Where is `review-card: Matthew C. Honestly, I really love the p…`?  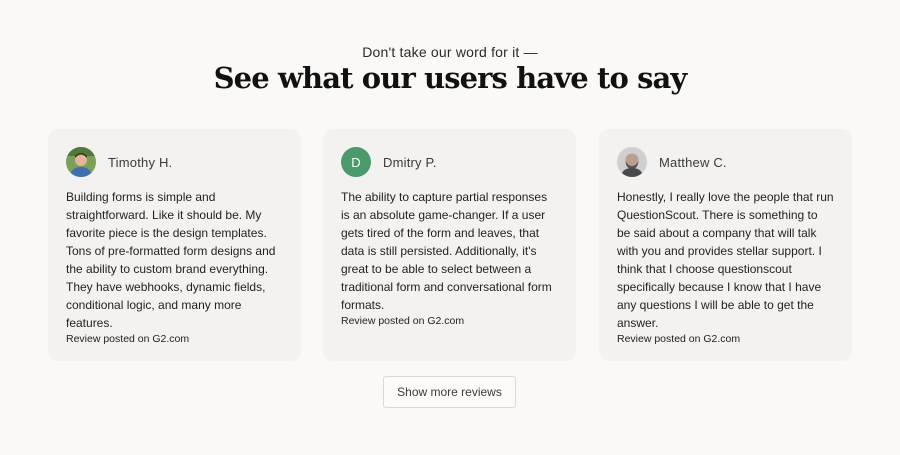 review-card: Matthew C. Honestly, I really love the p… is located at coordinates (725, 245).